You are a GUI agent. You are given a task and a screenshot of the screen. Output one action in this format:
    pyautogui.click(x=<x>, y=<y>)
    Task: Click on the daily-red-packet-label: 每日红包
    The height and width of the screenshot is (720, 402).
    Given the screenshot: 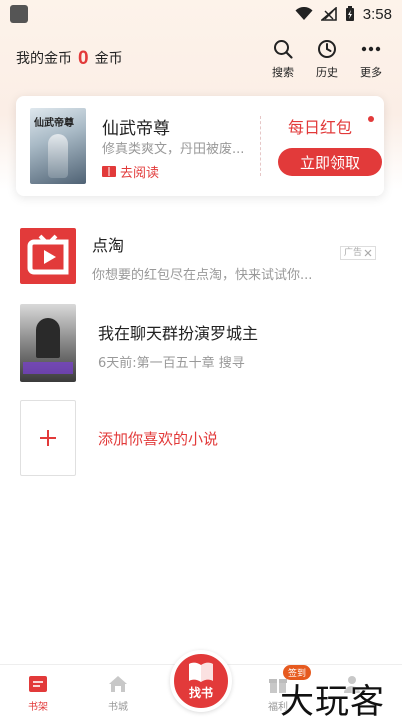 What is the action you would take?
    pyautogui.click(x=320, y=127)
    